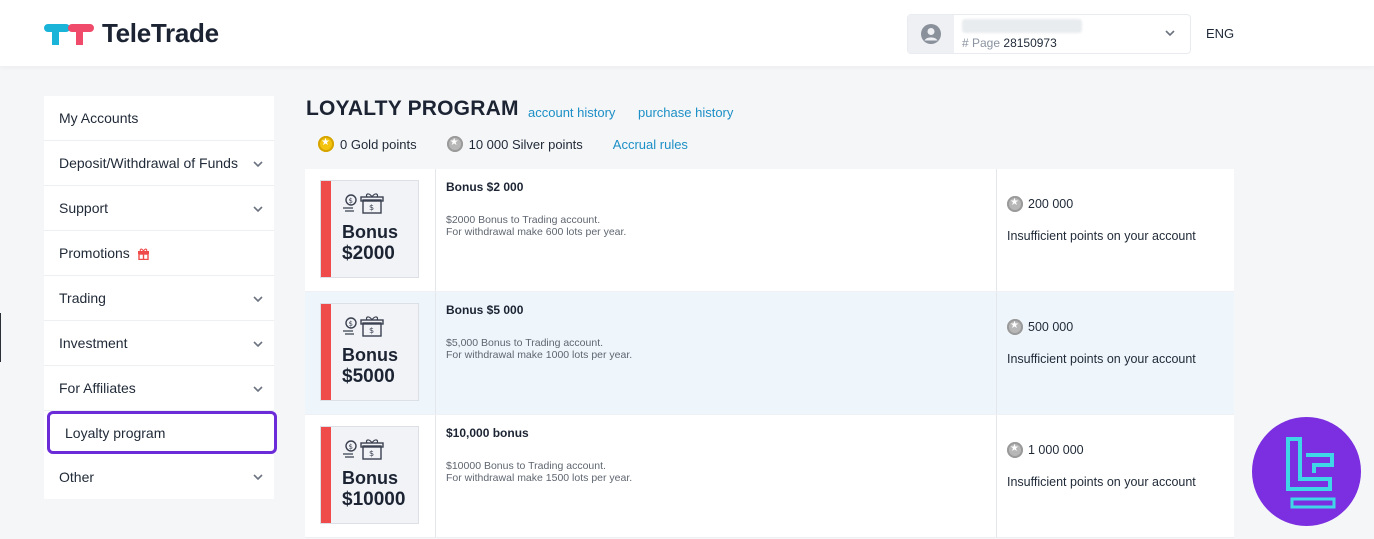  What do you see at coordinates (93, 343) in the screenshot?
I see `sidebar-item-label: Investment` at bounding box center [93, 343].